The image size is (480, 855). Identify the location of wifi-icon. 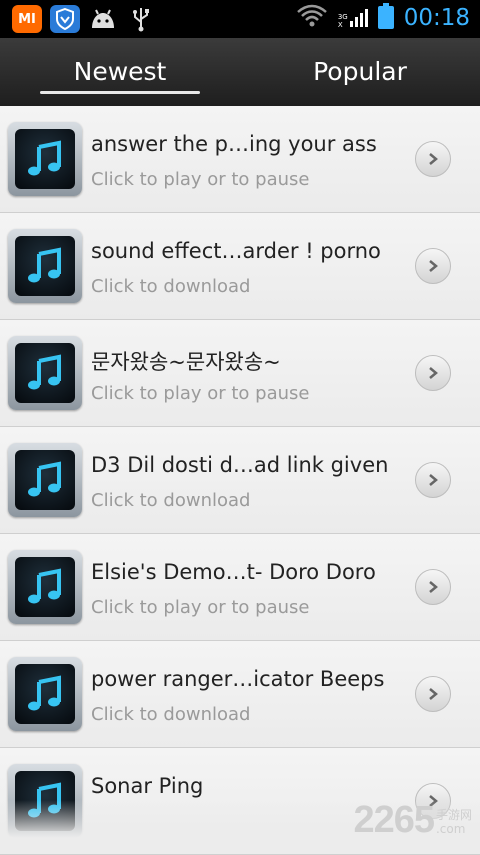
(312, 18).